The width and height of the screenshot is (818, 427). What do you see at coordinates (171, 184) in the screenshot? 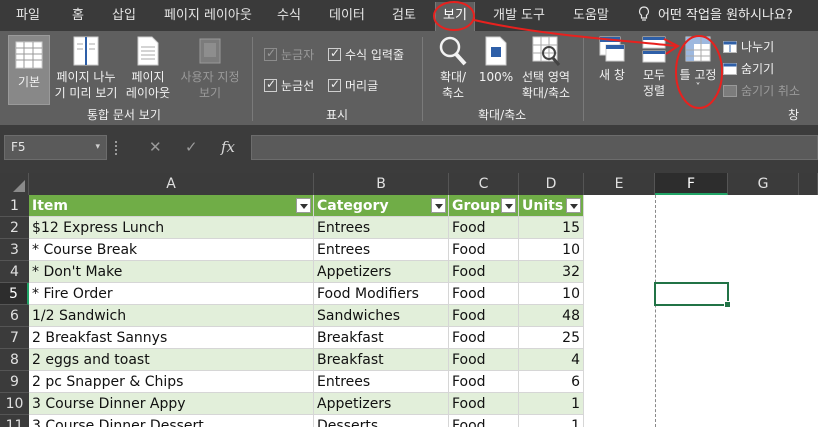
I see `column-header-a: A` at bounding box center [171, 184].